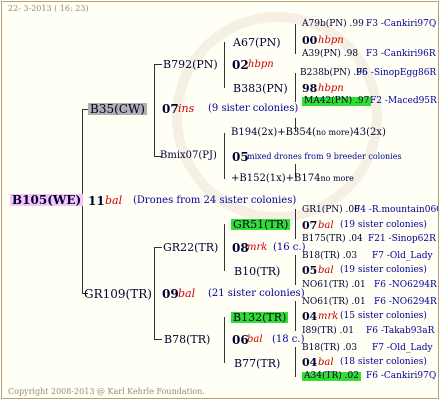 Image resolution: width=440 pixels, height=401 pixels. Describe the element at coordinates (329, 348) in the screenshot. I see `b77-father: B18(TR) .03` at that location.